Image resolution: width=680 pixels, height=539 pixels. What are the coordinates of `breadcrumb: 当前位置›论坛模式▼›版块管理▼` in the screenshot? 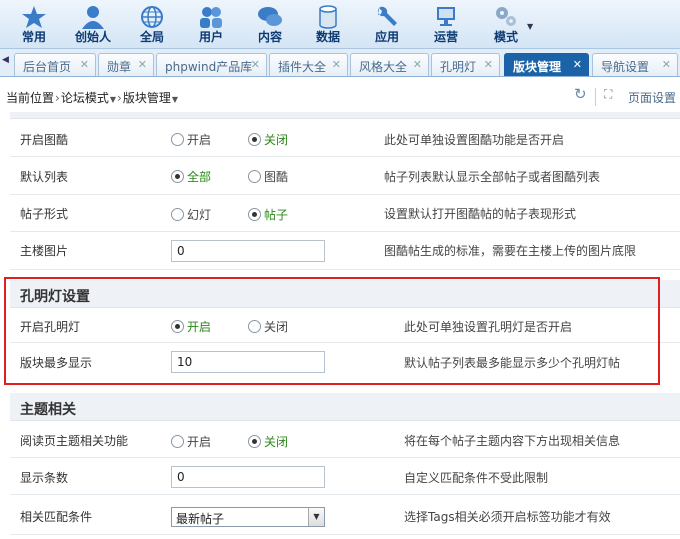 It's located at (92, 97).